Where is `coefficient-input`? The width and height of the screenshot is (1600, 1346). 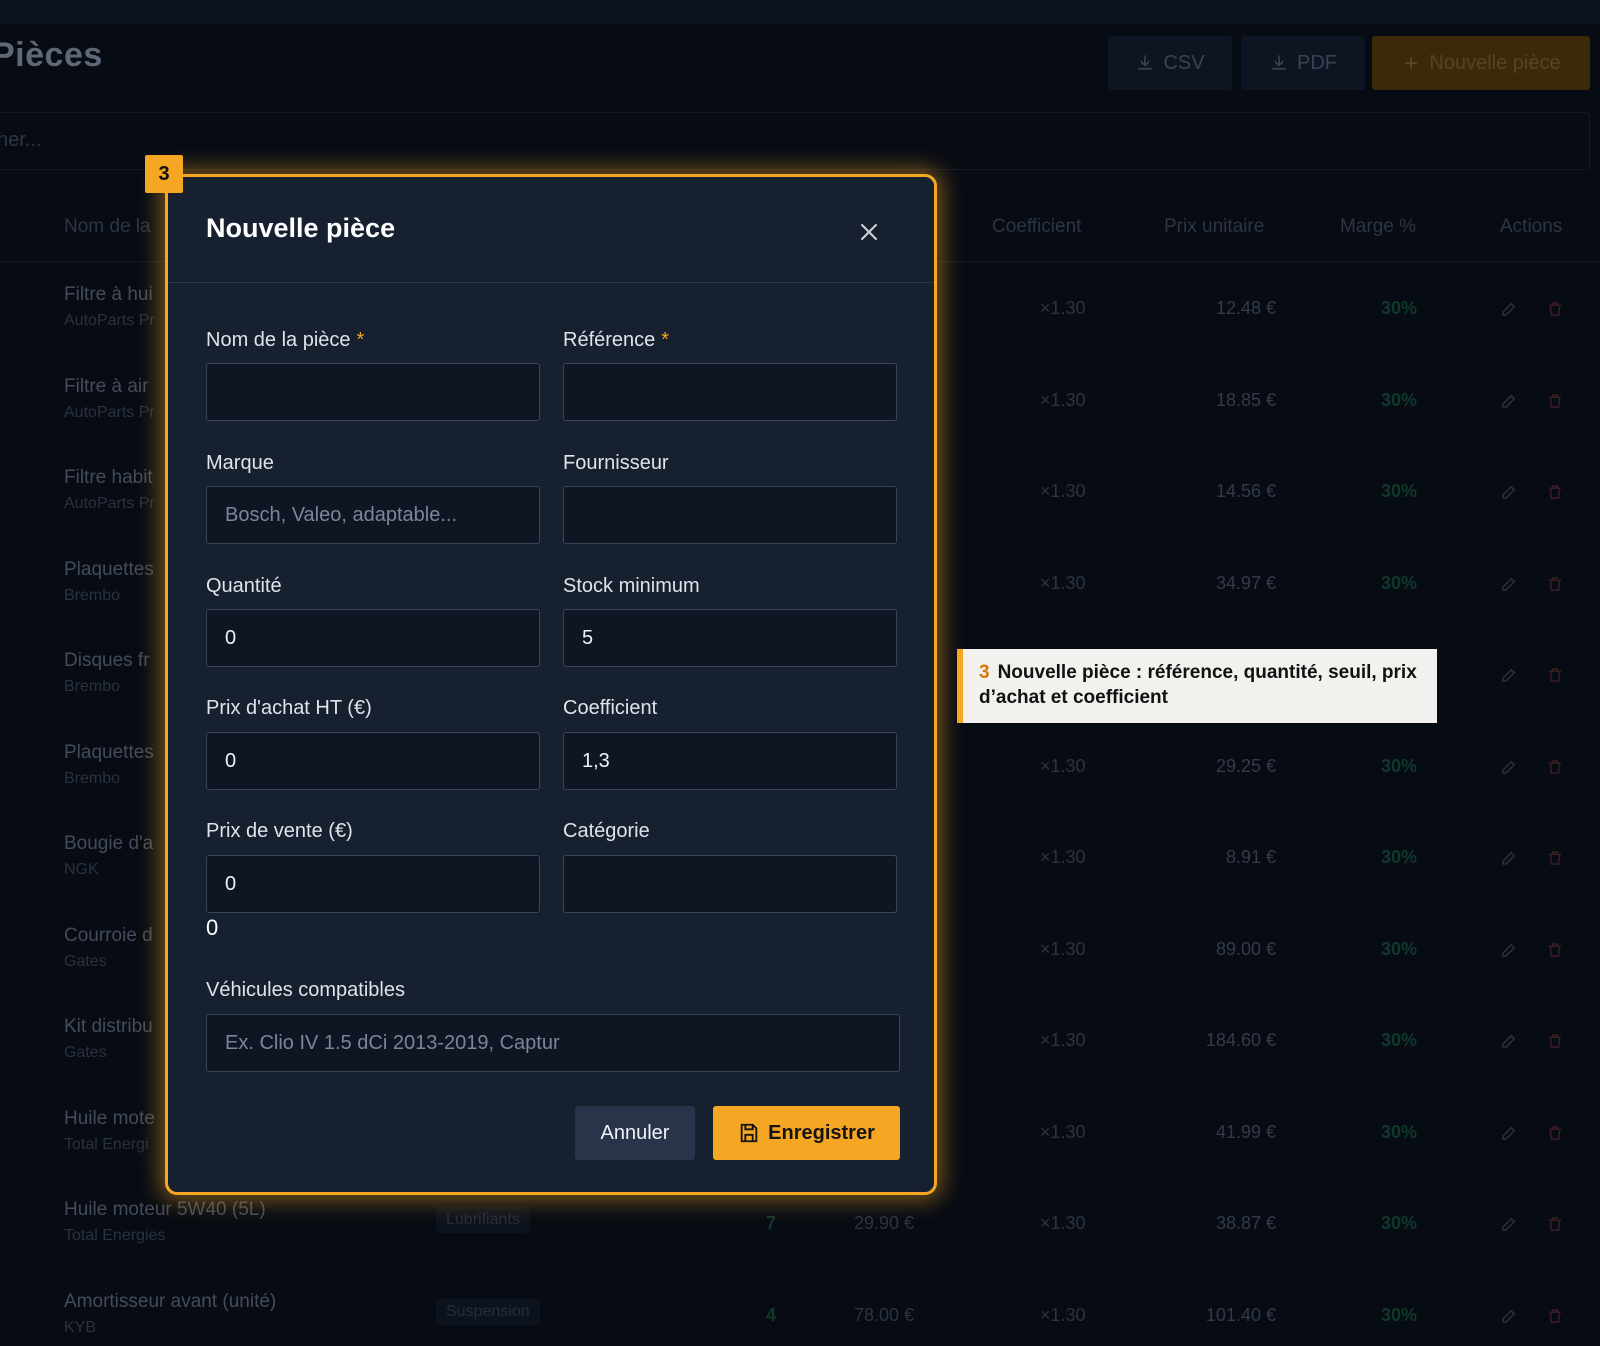
coefficient-input is located at coordinates (730, 761).